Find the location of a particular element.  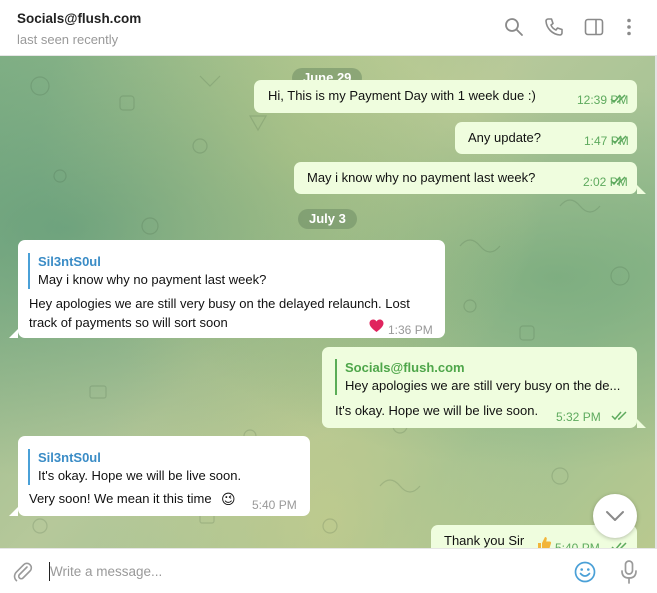

message-time: 5:32 PM is located at coordinates (578, 417).